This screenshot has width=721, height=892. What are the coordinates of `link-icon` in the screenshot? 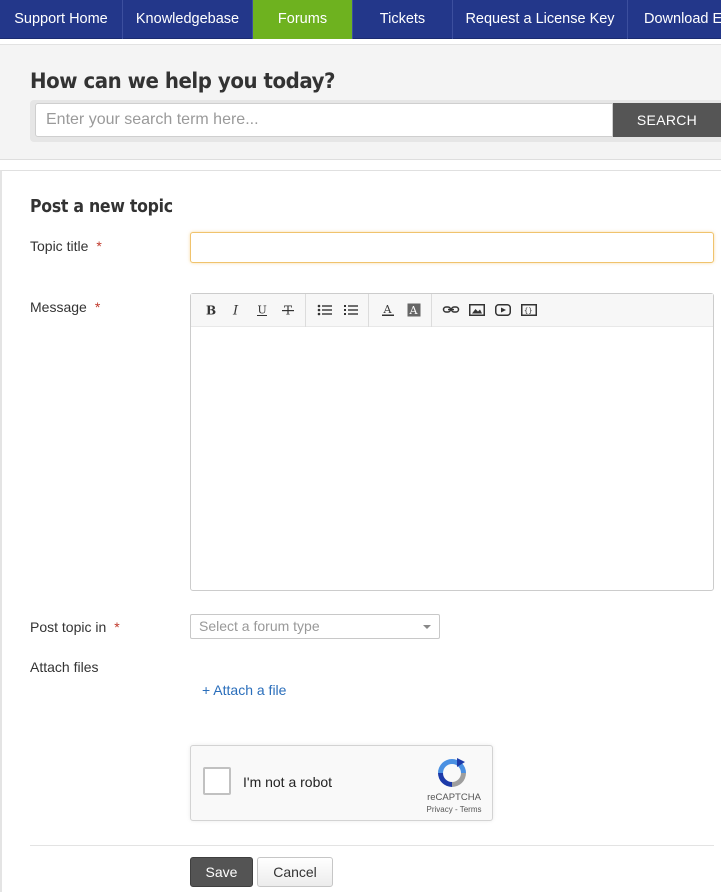 It's located at (451, 310).